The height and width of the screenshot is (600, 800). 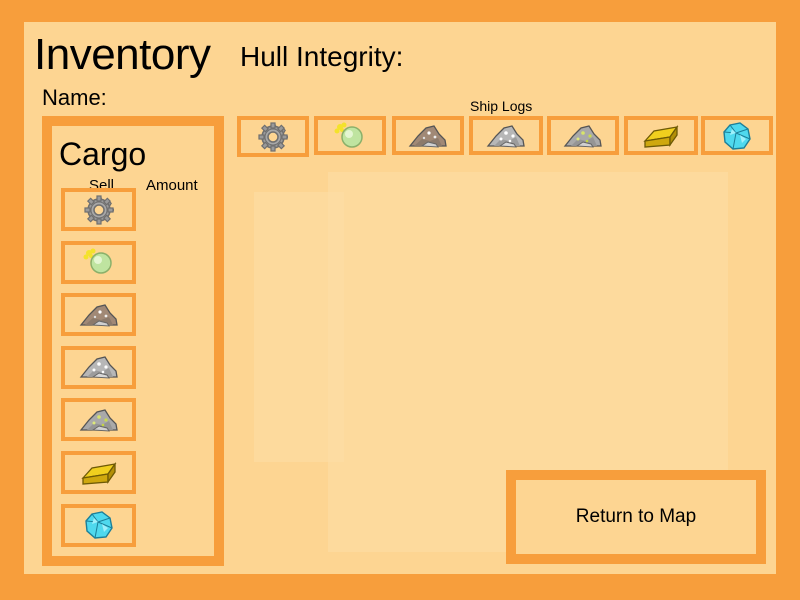 I want to click on return-to-map-button: Return to Map, so click(x=636, y=517).